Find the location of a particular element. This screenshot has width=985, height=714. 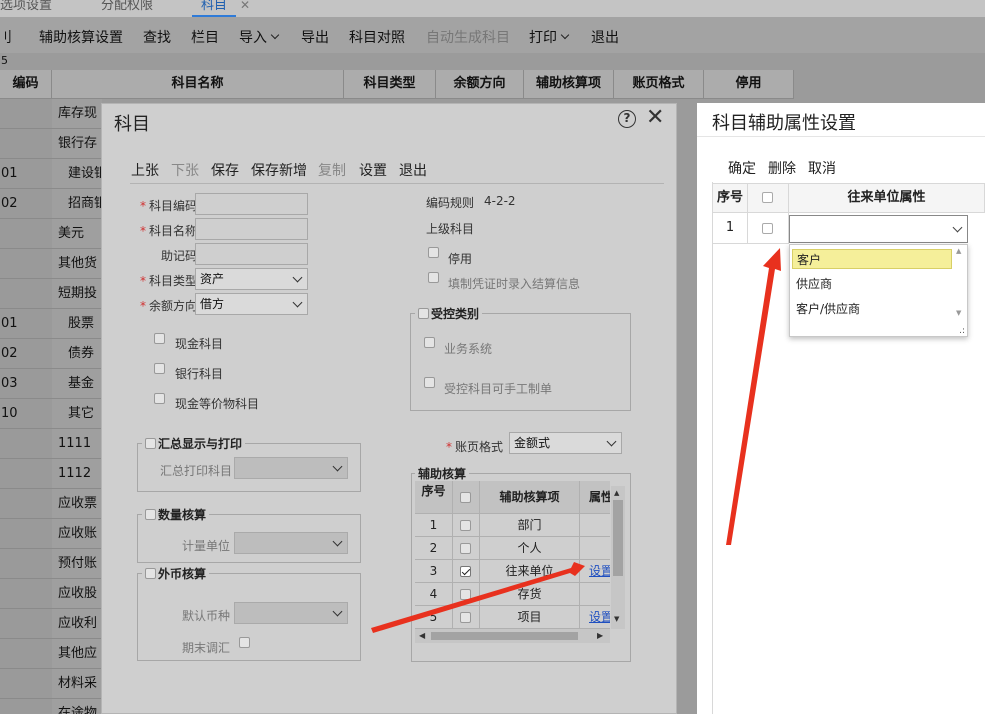

scroll-down-icon: ▼ is located at coordinates (958, 313).